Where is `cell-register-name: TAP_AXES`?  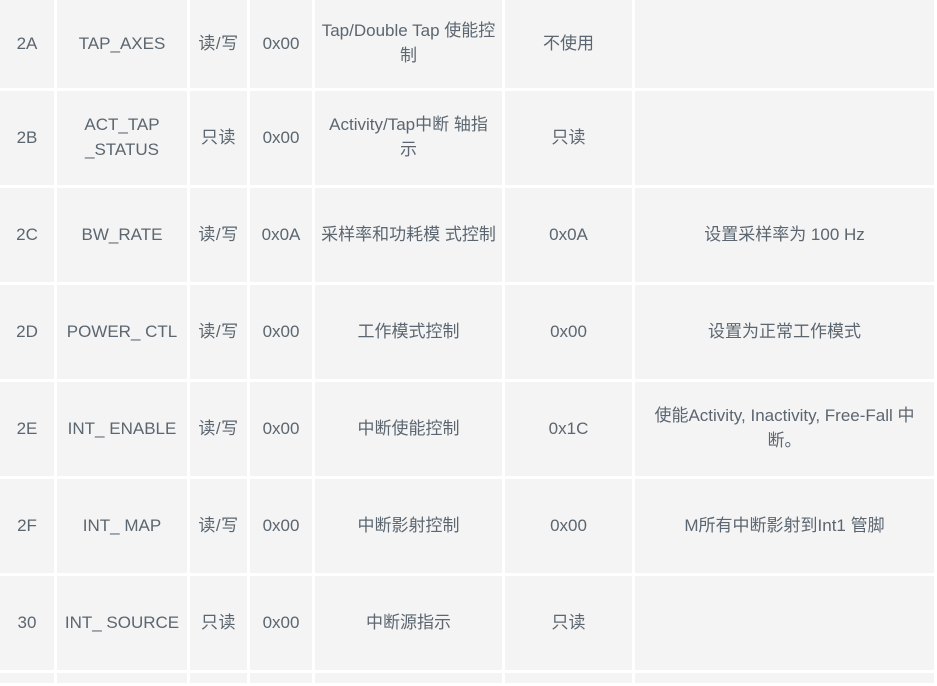 cell-register-name: TAP_AXES is located at coordinates (122, 44).